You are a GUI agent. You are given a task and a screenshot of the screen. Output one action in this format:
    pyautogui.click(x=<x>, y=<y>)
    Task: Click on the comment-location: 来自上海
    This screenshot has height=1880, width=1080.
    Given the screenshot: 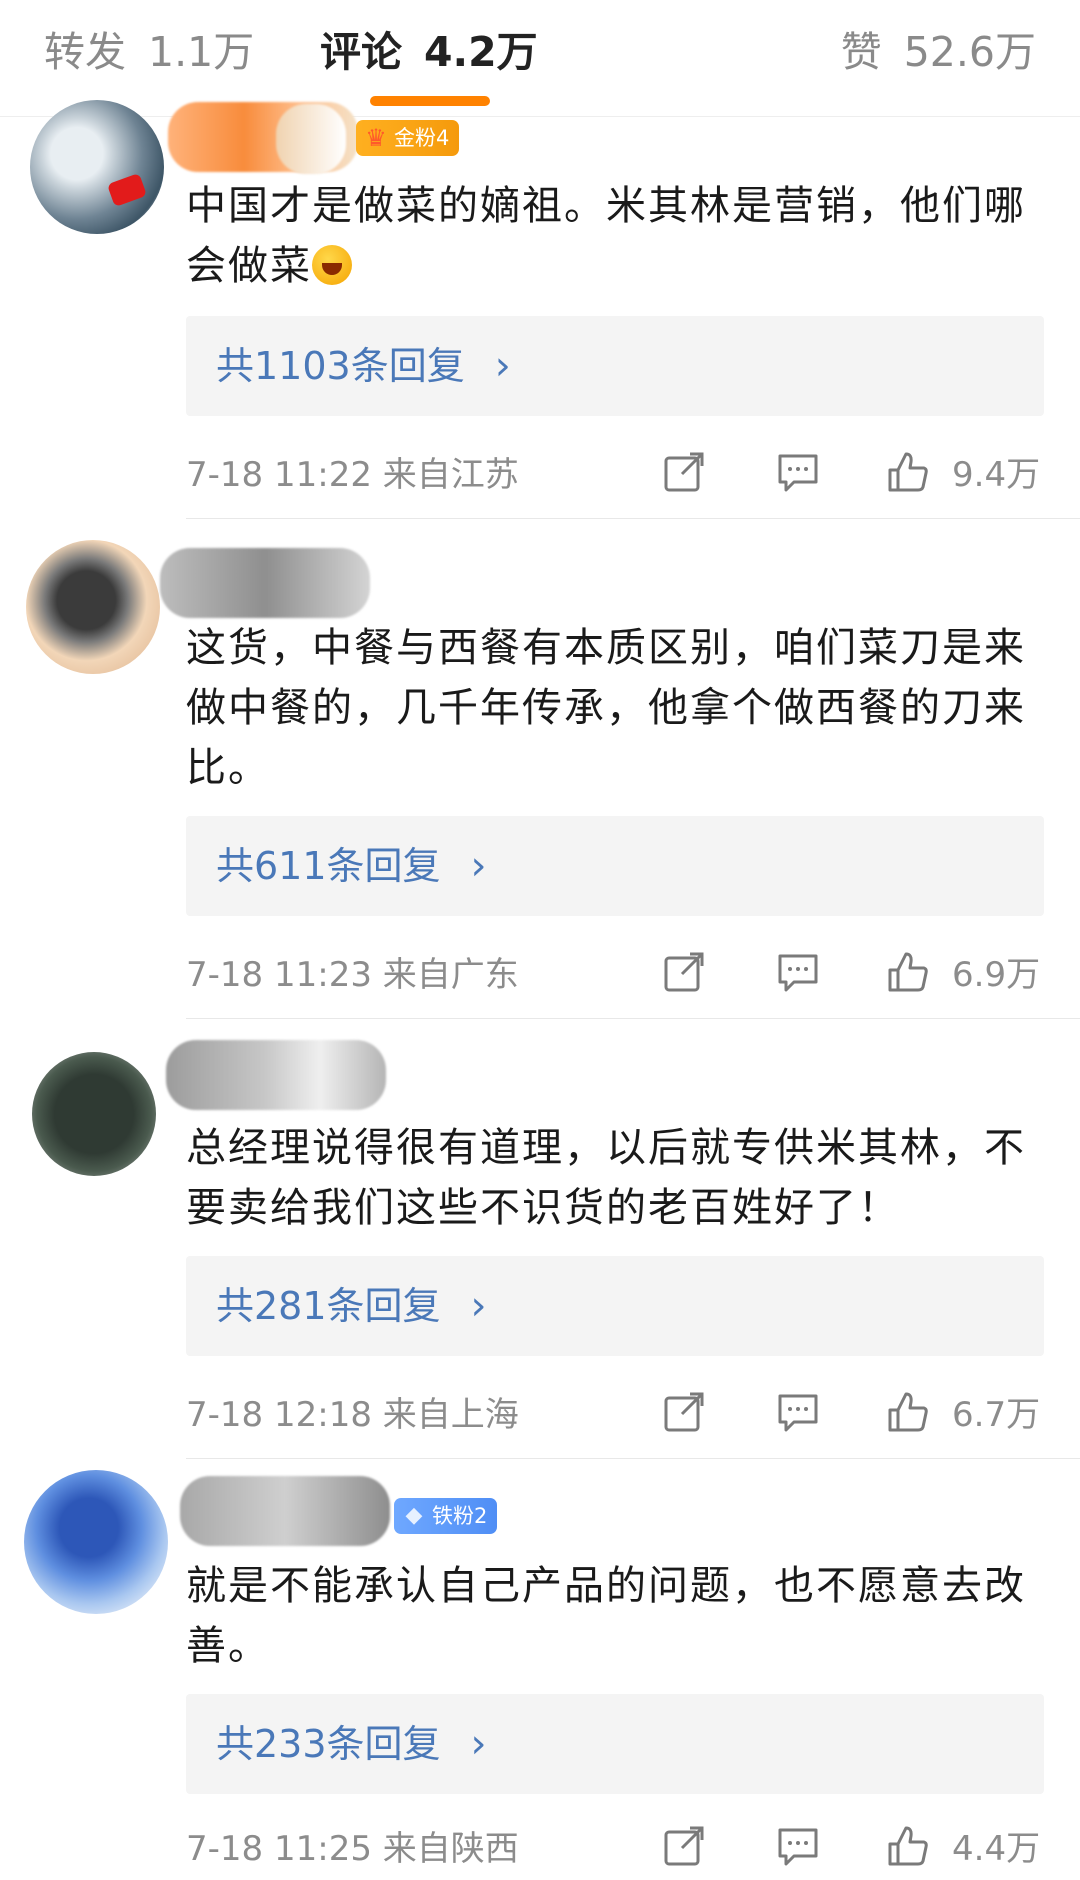 What is the action you would take?
    pyautogui.click(x=450, y=1415)
    